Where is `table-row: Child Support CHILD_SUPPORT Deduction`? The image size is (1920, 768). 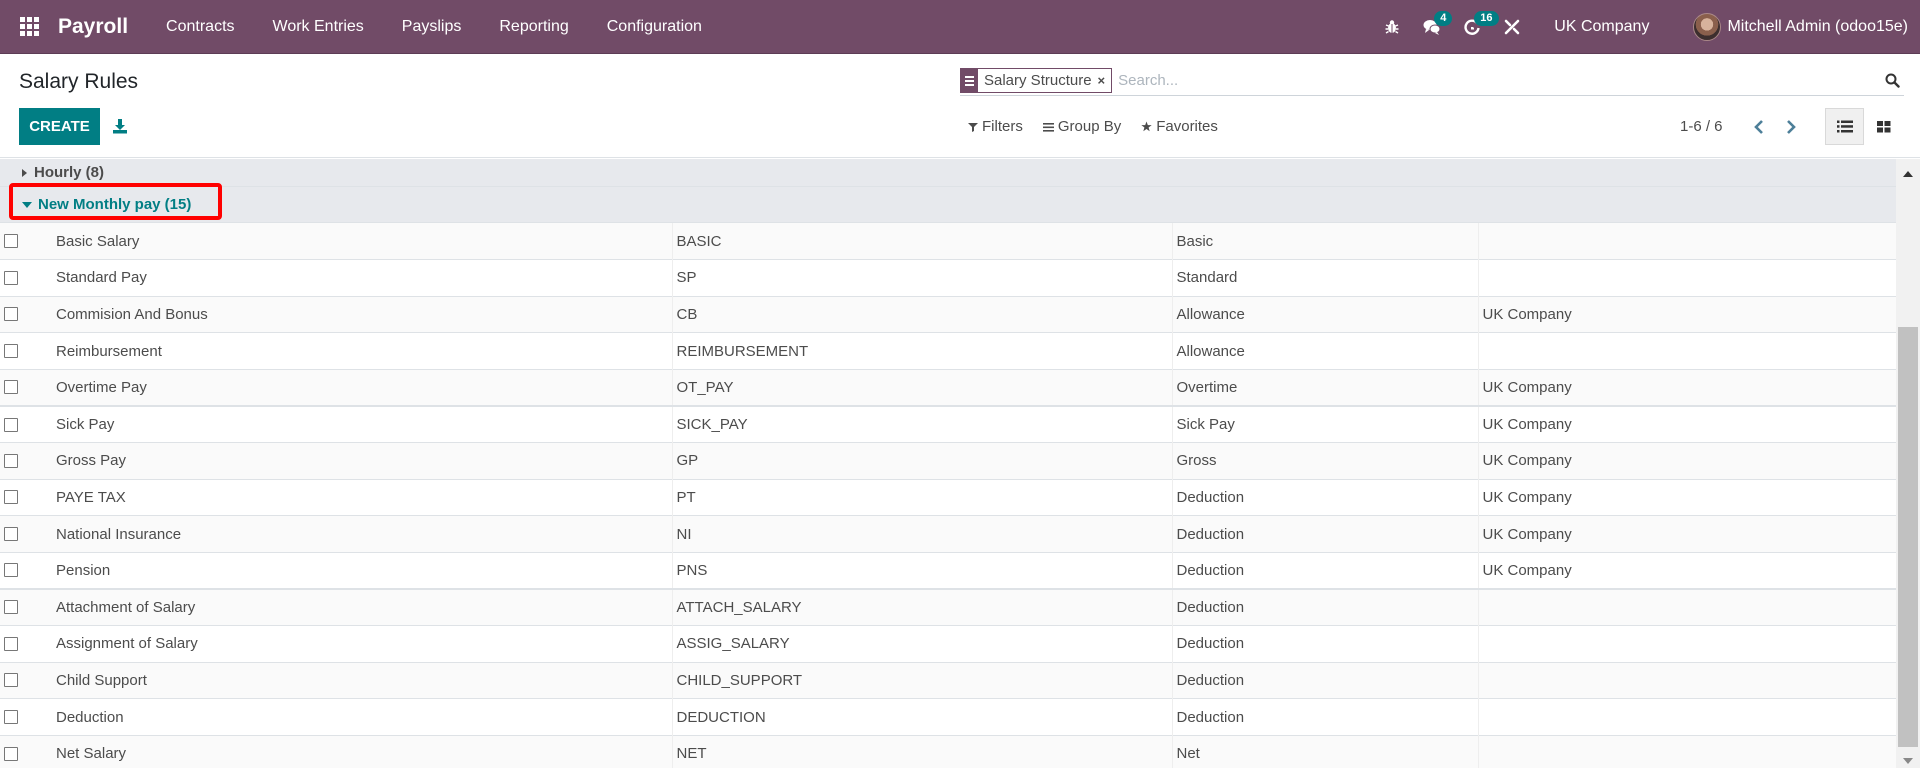 table-row: Child Support CHILD_SUPPORT Deduction is located at coordinates (948, 680).